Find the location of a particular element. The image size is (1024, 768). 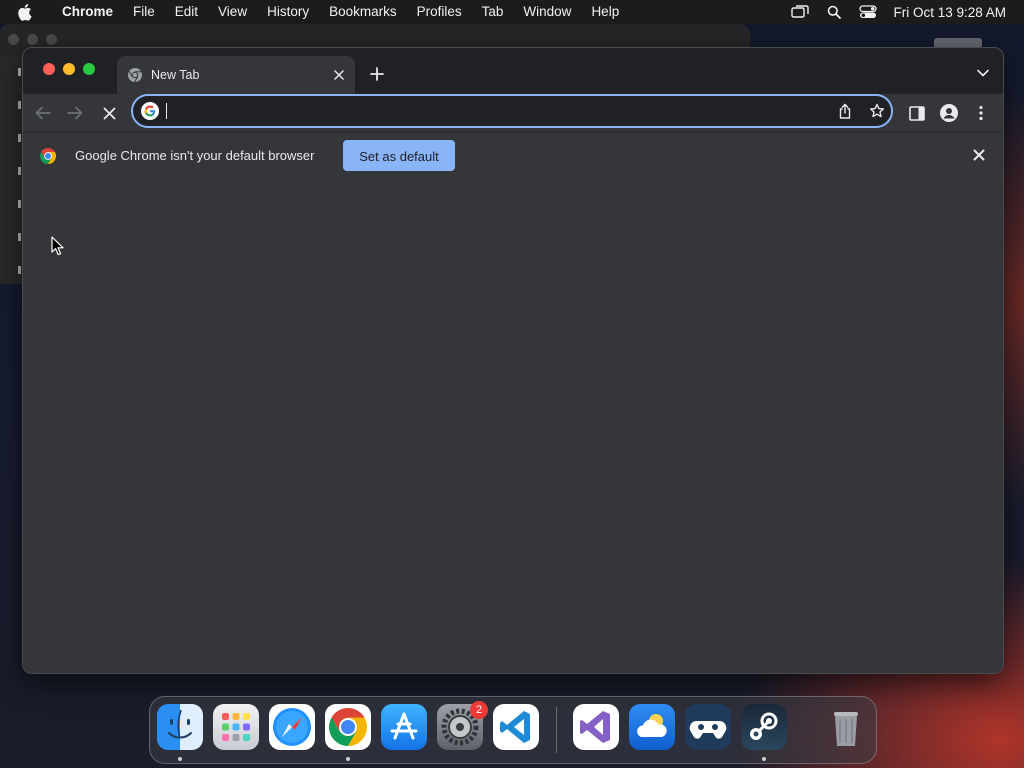

spotlight-search-icon is located at coordinates (834, 12).